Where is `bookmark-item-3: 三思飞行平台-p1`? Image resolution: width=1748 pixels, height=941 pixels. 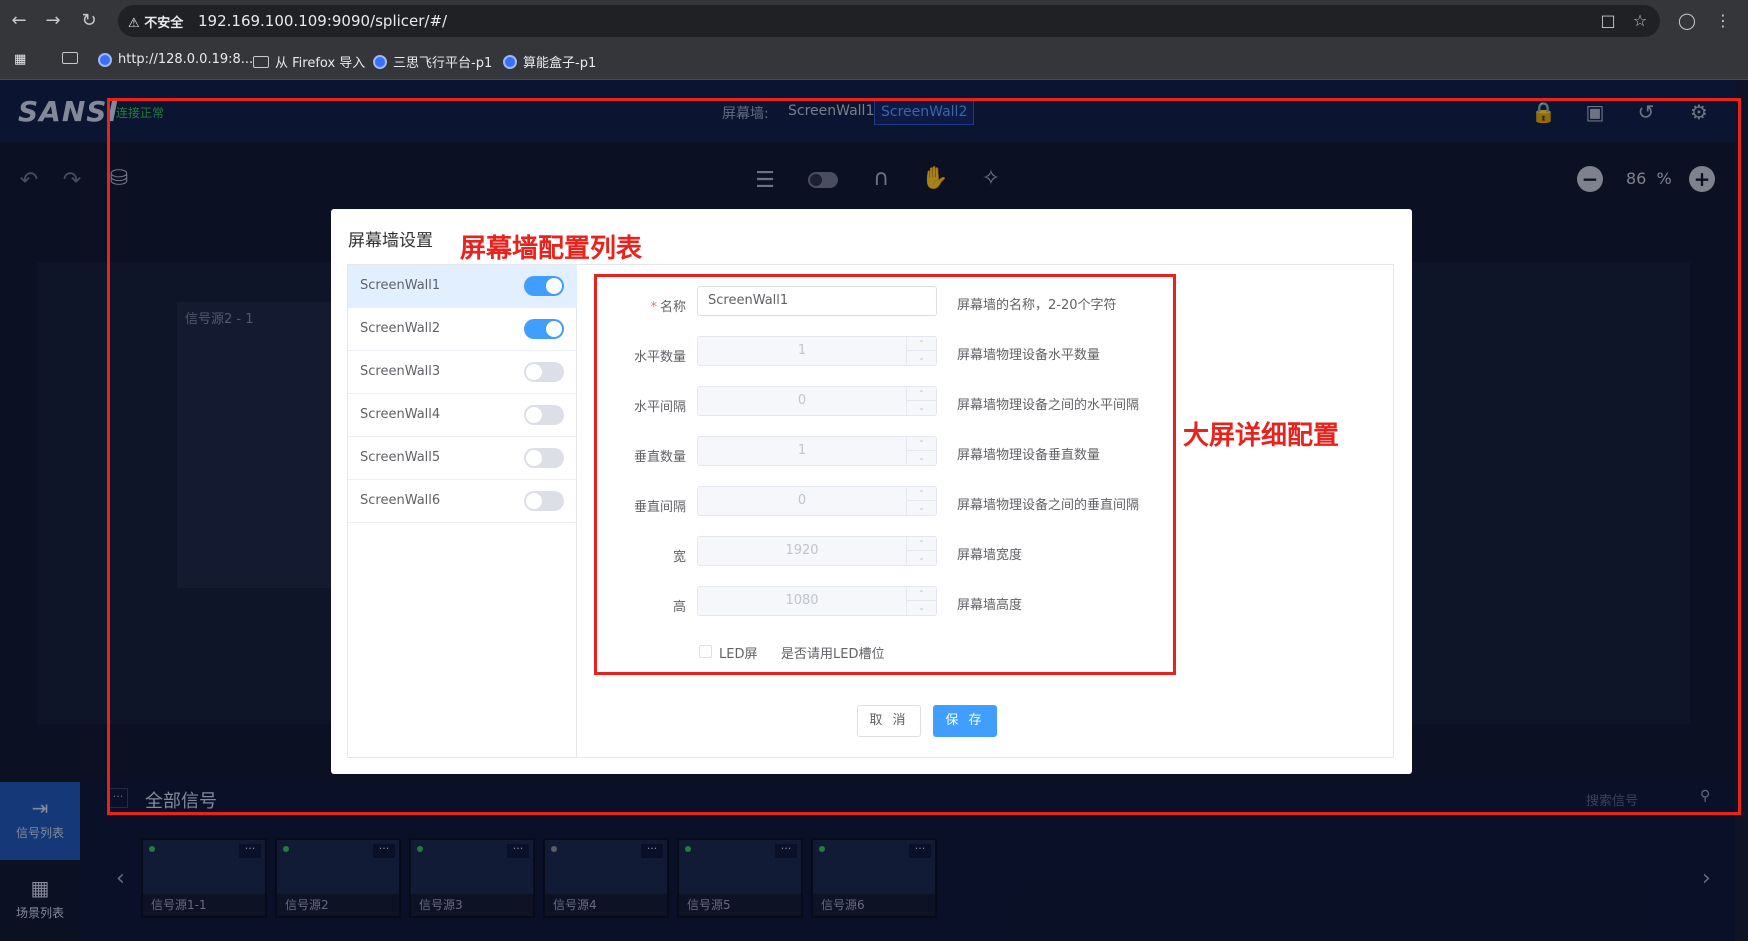
bookmark-item-3: 三思飞行平台-p1 is located at coordinates (432, 61).